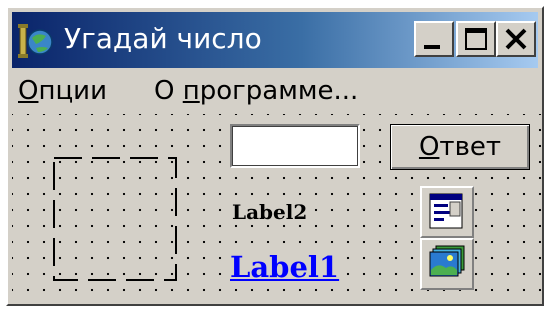 Image resolution: width=550 pixels, height=311 pixels. Describe the element at coordinates (168, 91) in the screenshot. I see `menu-about-prefix: О` at that location.